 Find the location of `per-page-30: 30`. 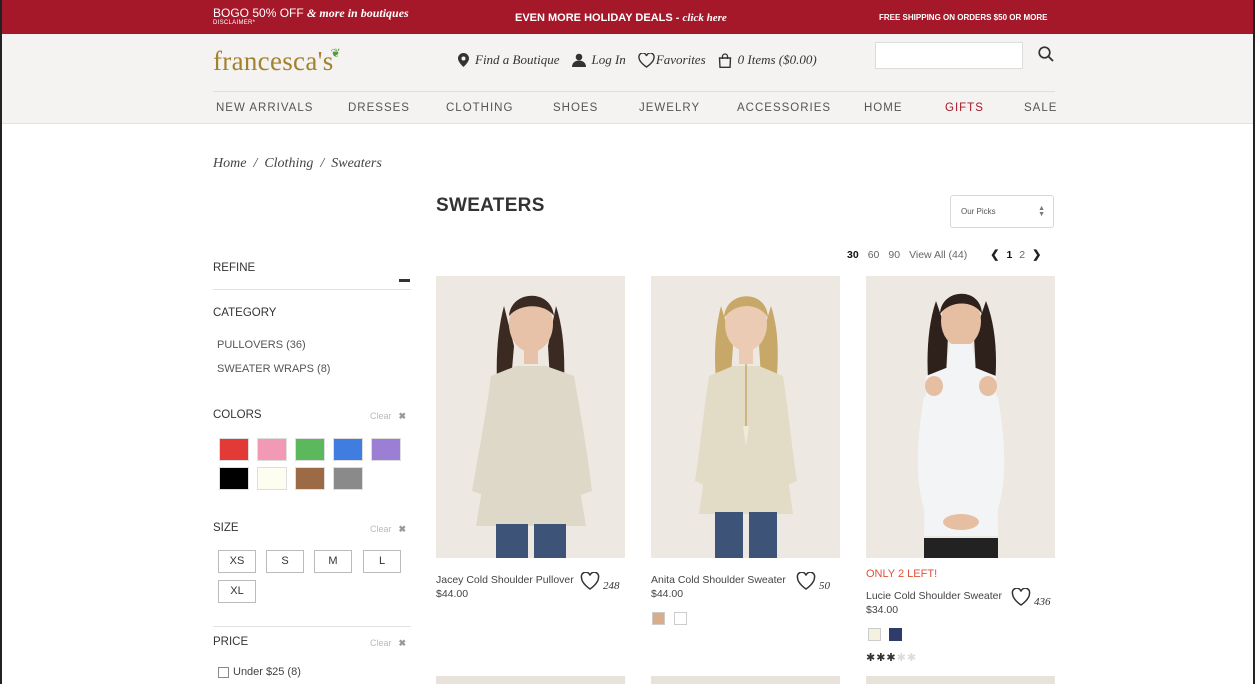

per-page-30: 30 is located at coordinates (853, 255).